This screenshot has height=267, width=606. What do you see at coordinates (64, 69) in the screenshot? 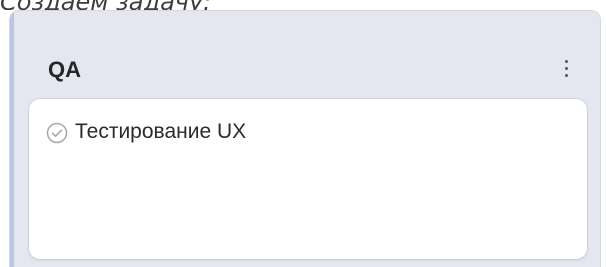
I see `column-title: QA` at bounding box center [64, 69].